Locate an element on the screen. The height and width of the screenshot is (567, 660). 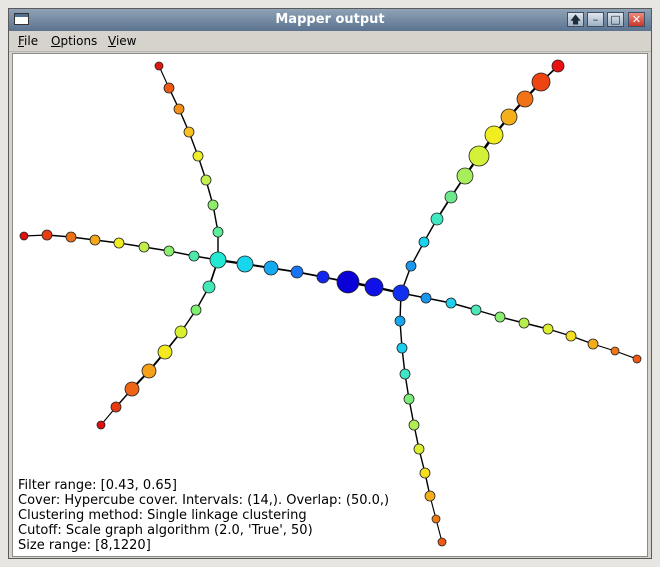
close-button: ✕ is located at coordinates (636, 19).